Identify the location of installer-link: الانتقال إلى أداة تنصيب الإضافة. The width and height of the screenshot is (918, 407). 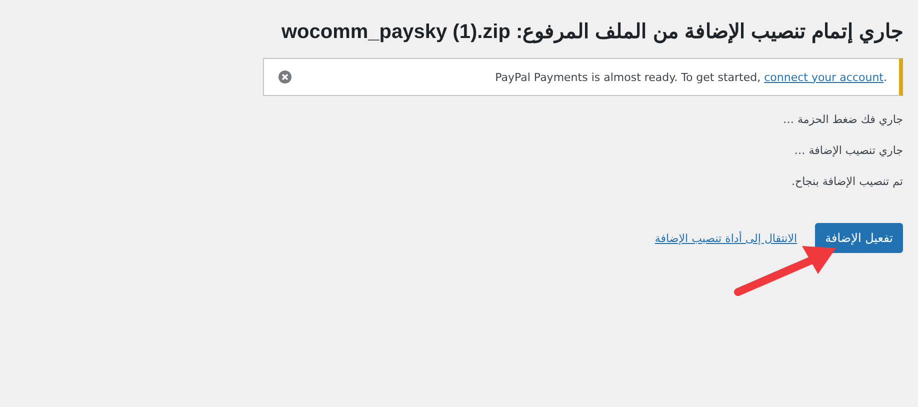
(726, 238).